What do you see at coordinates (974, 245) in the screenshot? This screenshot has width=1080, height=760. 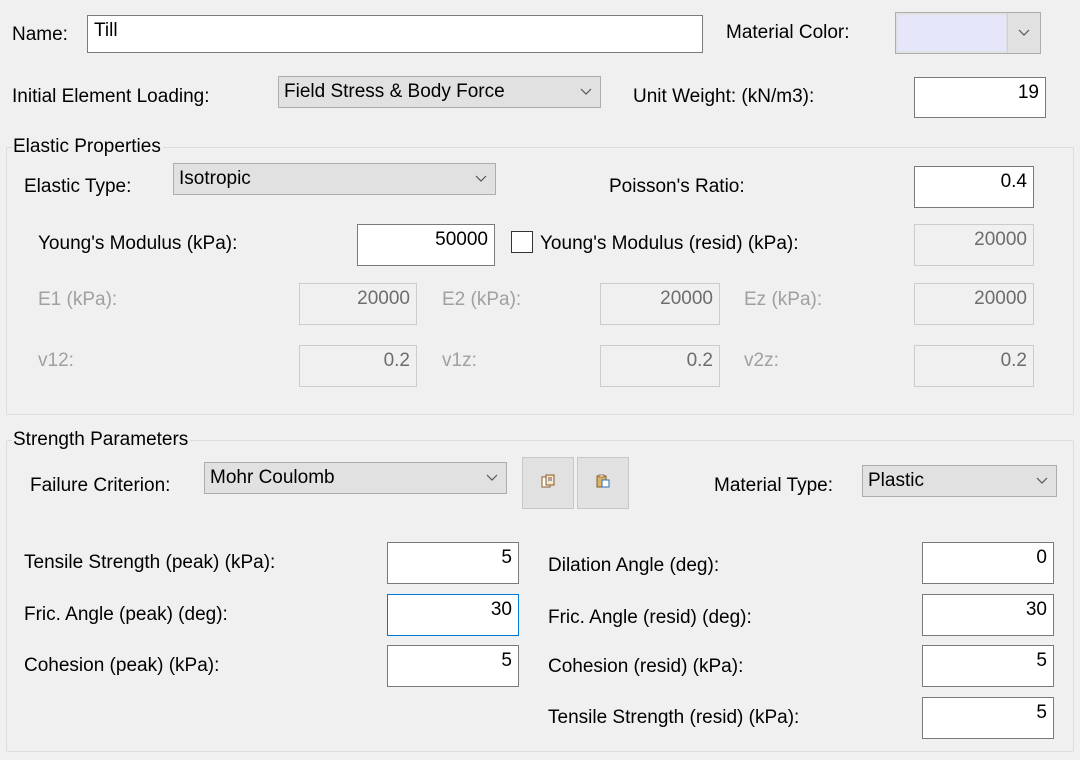 I see `youngs-resid-input: 20000` at bounding box center [974, 245].